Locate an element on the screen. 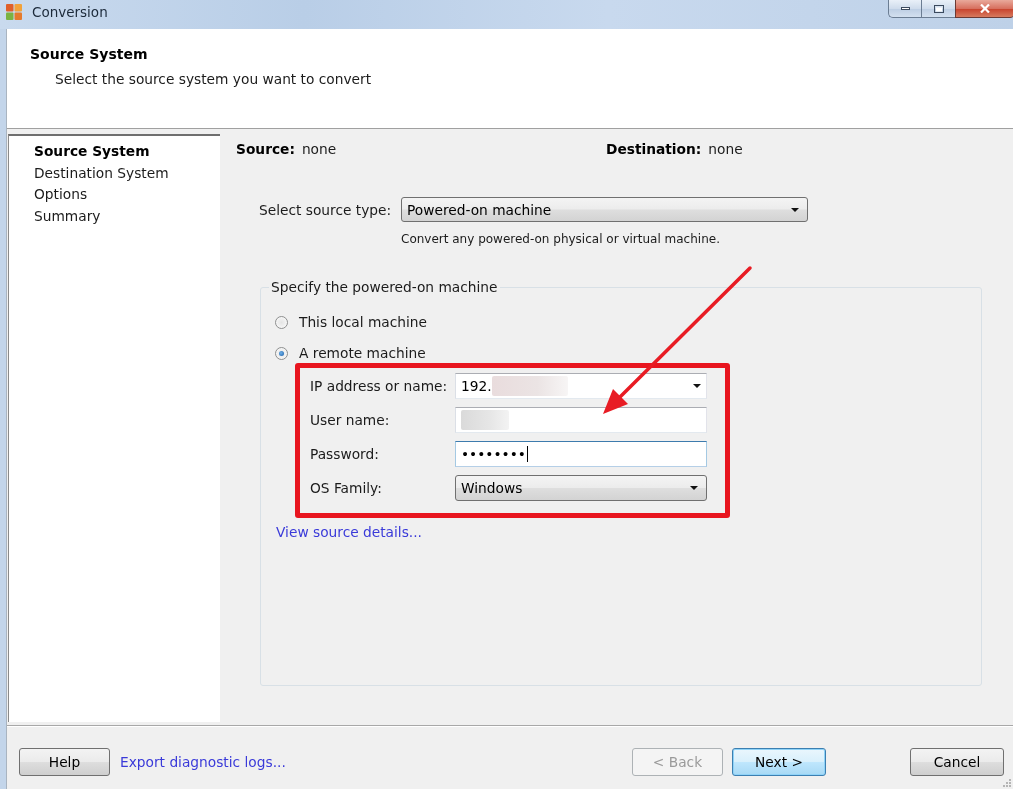  minimize-icon is located at coordinates (905, 8).